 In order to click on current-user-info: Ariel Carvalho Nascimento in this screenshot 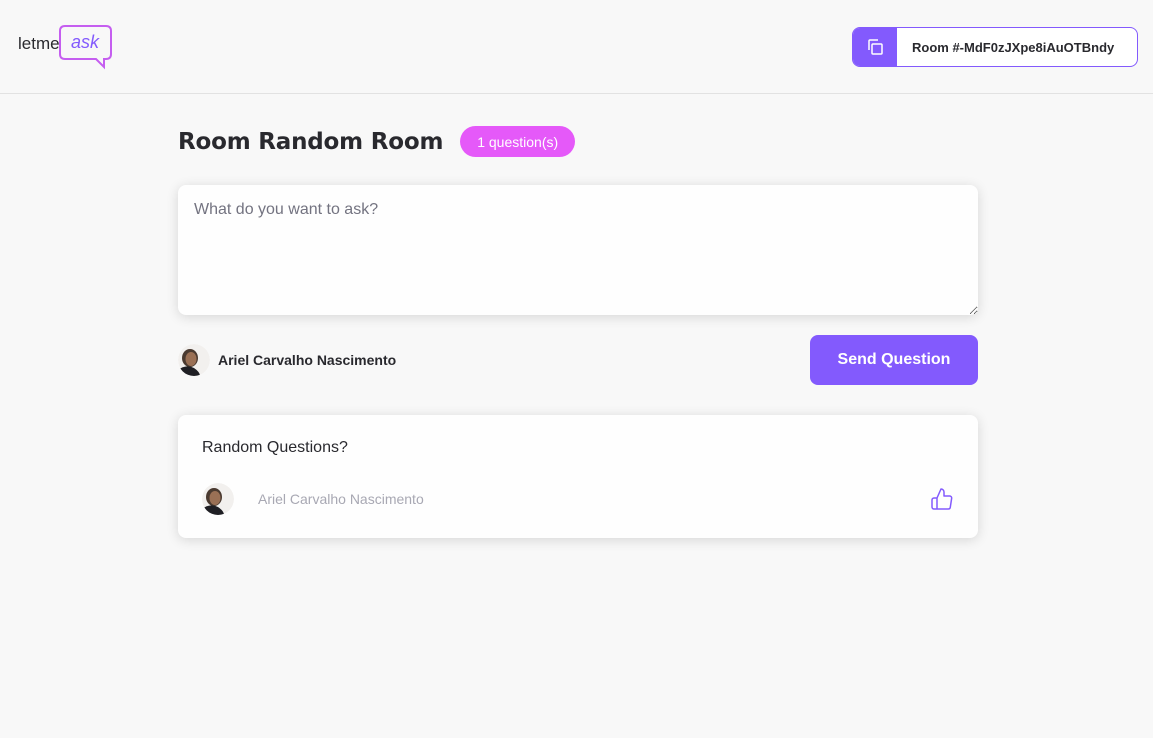, I will do `click(287, 360)`.